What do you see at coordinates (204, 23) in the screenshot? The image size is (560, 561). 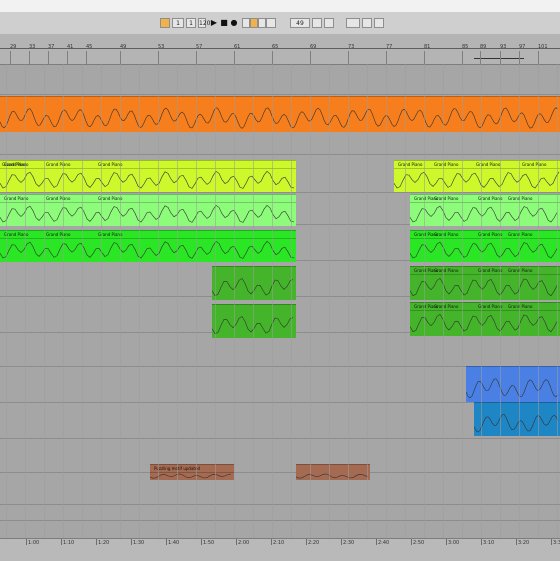 I see `tempo-field: 120` at bounding box center [204, 23].